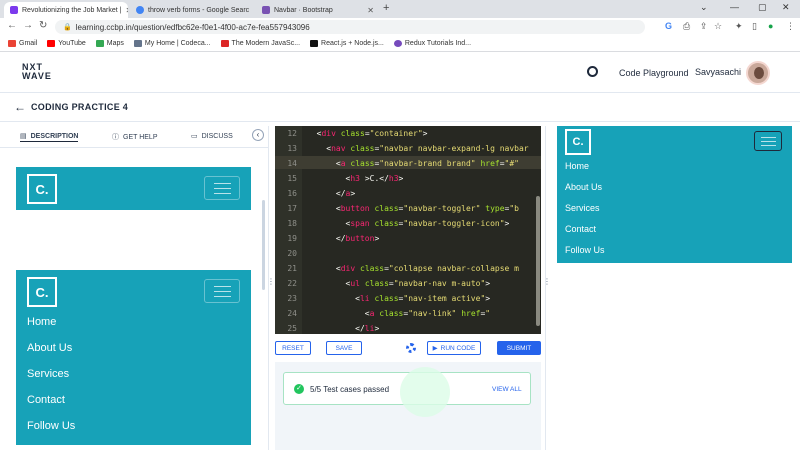 This screenshot has width=800, height=450. I want to click on code-line: <a class="navbar-brand brand" href="#", so click(413, 163).